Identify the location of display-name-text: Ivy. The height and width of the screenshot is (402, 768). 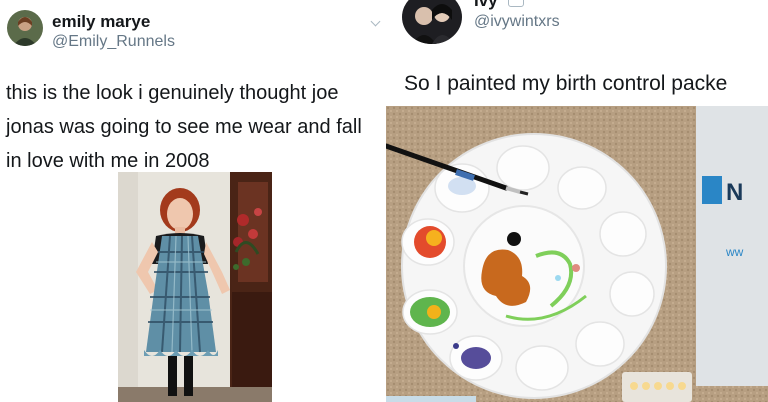
(486, 5).